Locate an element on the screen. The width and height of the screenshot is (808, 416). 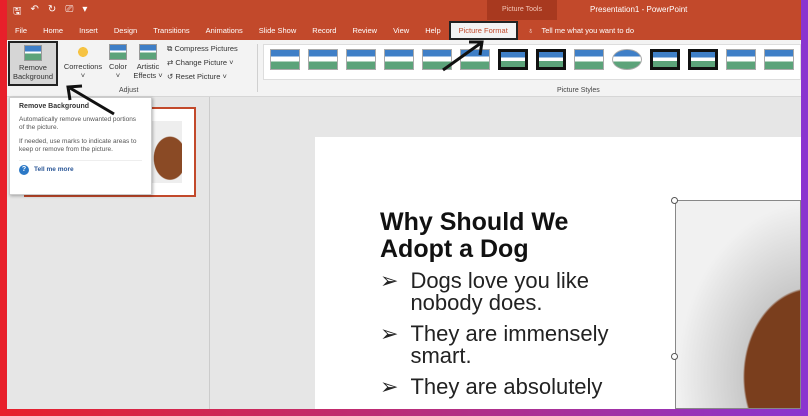
color-icon is located at coordinates (118, 52).